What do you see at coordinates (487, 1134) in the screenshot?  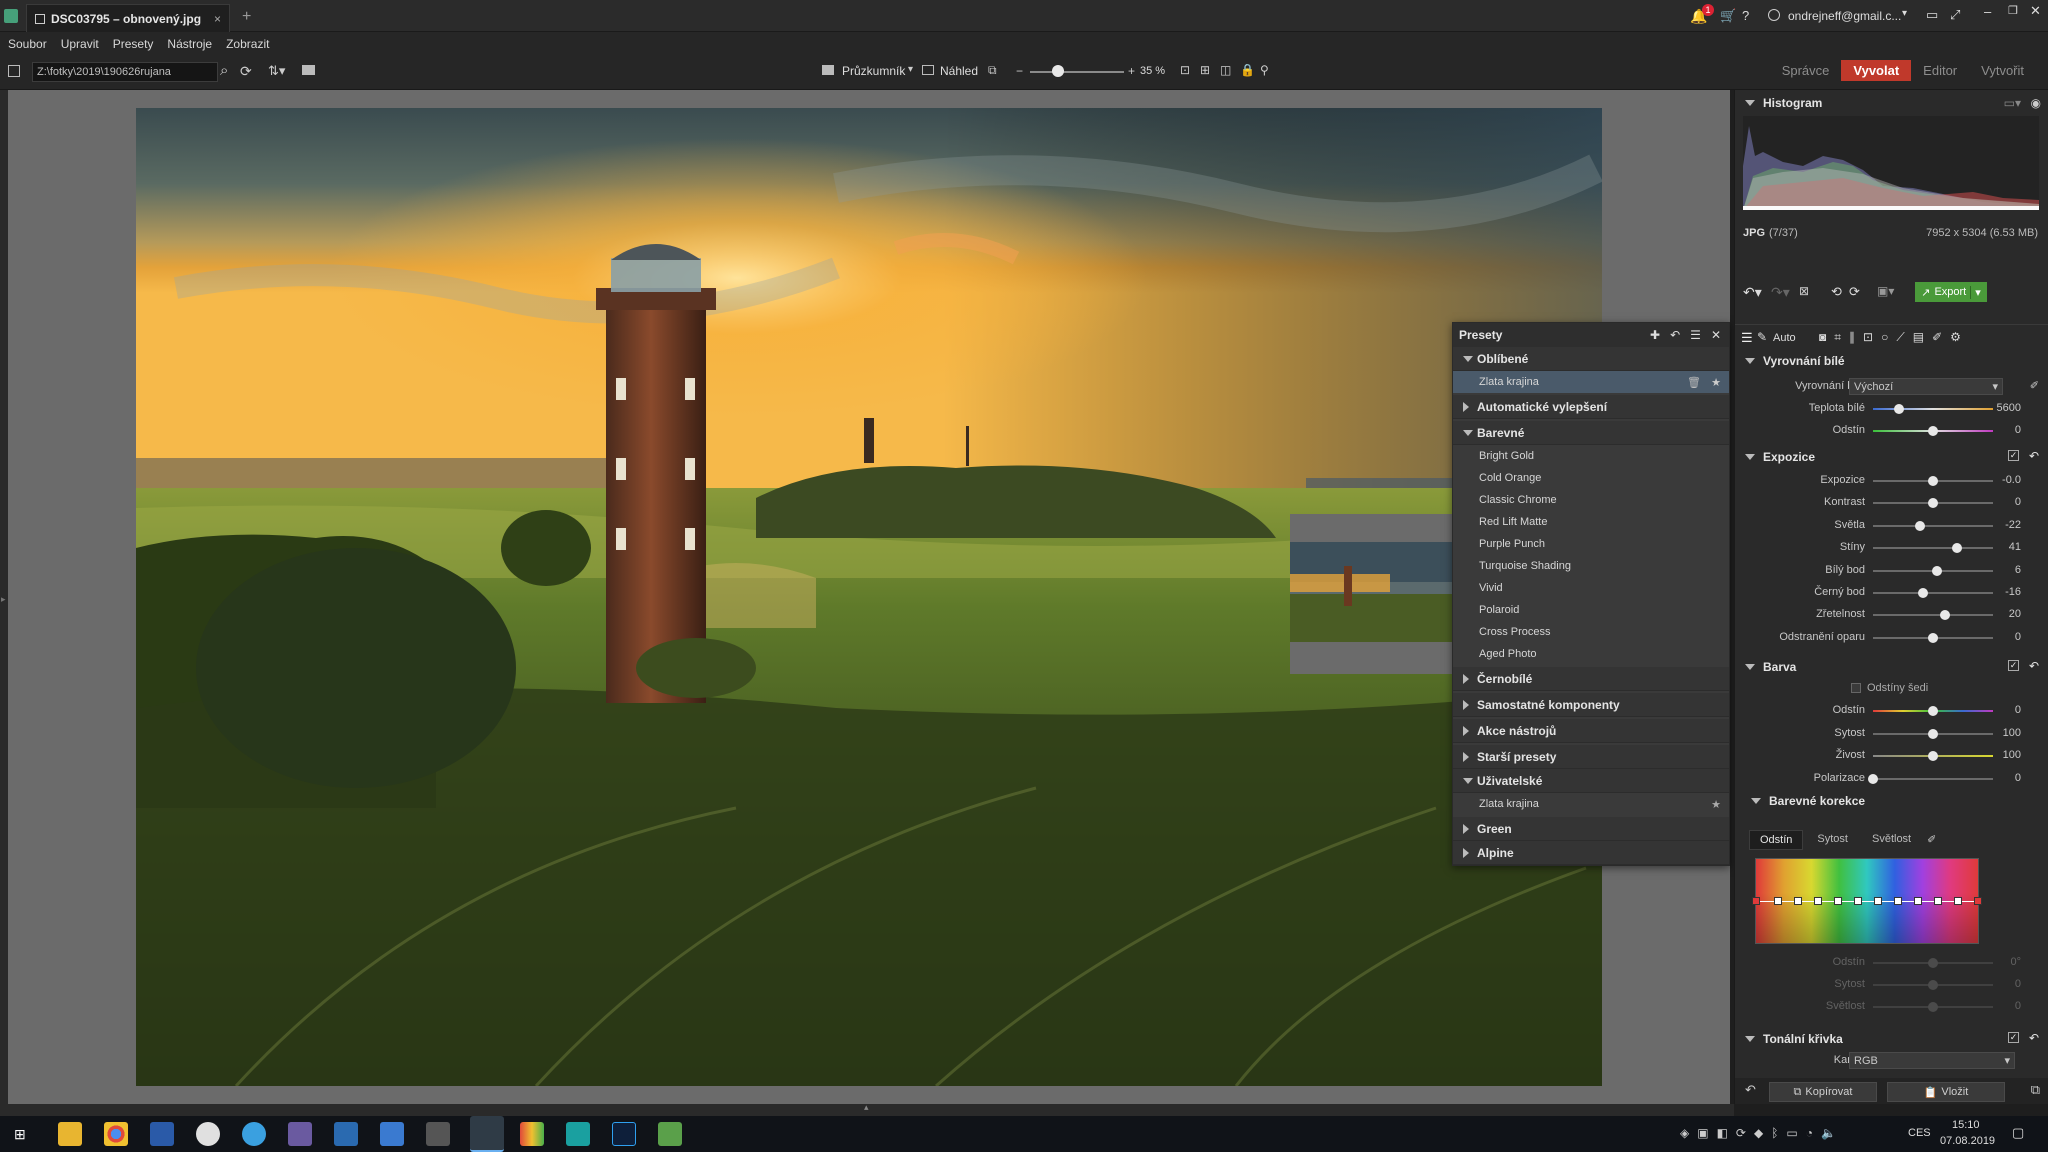 I see `zoner-active-icon` at bounding box center [487, 1134].